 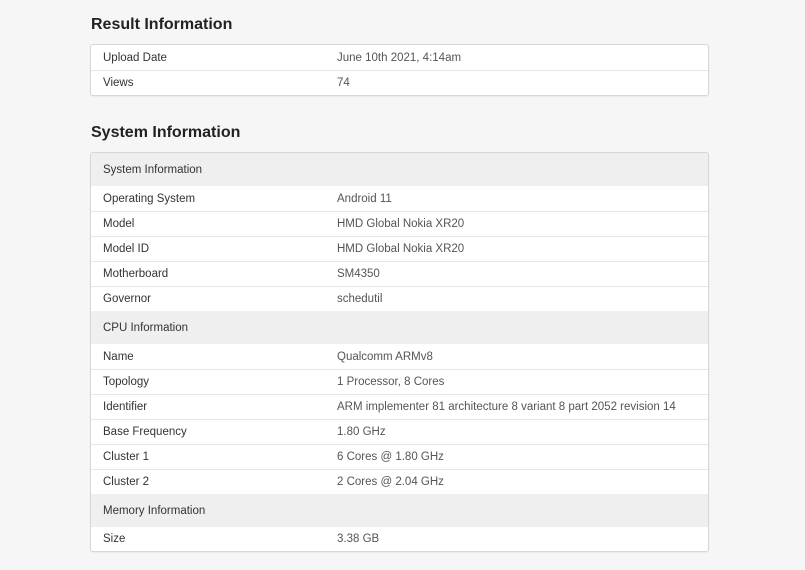 I want to click on row-value: 2 Cores @ 2.04 GHz, so click(x=390, y=482).